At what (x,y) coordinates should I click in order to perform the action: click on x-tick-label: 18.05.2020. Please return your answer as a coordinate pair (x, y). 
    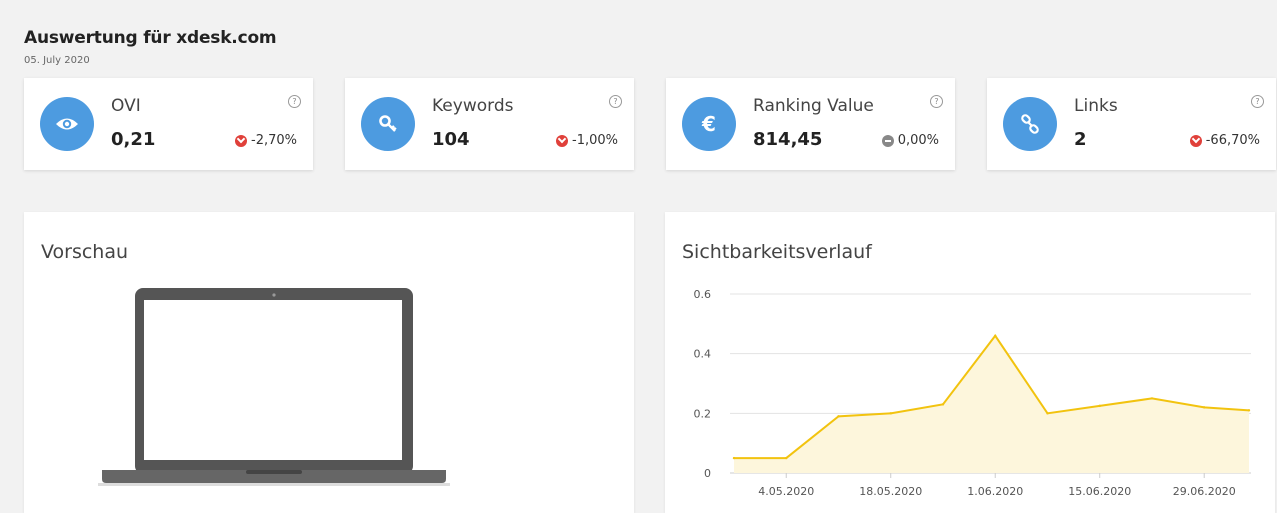
    Looking at the image, I should click on (890, 491).